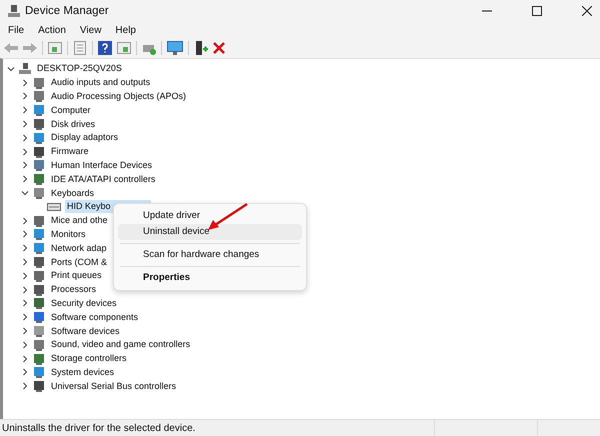 The height and width of the screenshot is (436, 600). I want to click on window-title: Device Manager, so click(67, 11).